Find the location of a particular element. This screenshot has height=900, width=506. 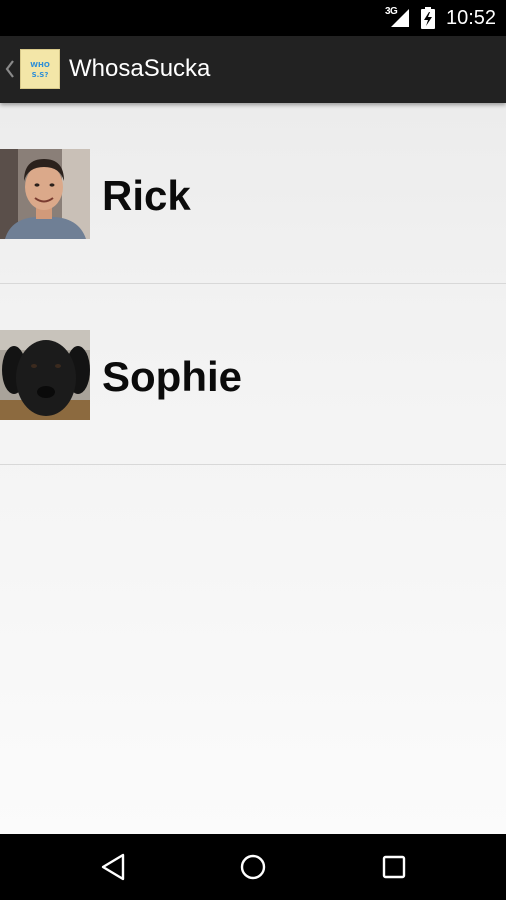

black-dog-photo is located at coordinates (45, 375).